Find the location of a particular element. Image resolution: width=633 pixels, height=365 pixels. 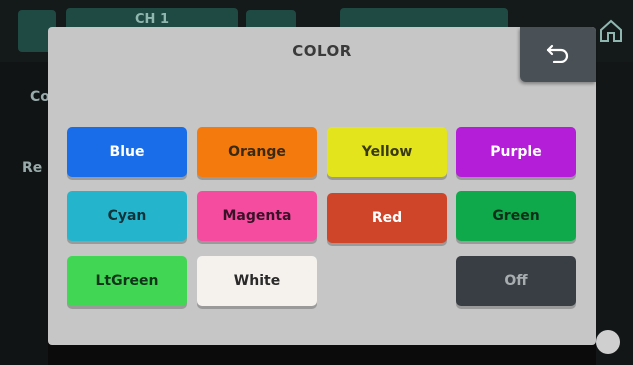

undo-arrow-icon is located at coordinates (558, 55).